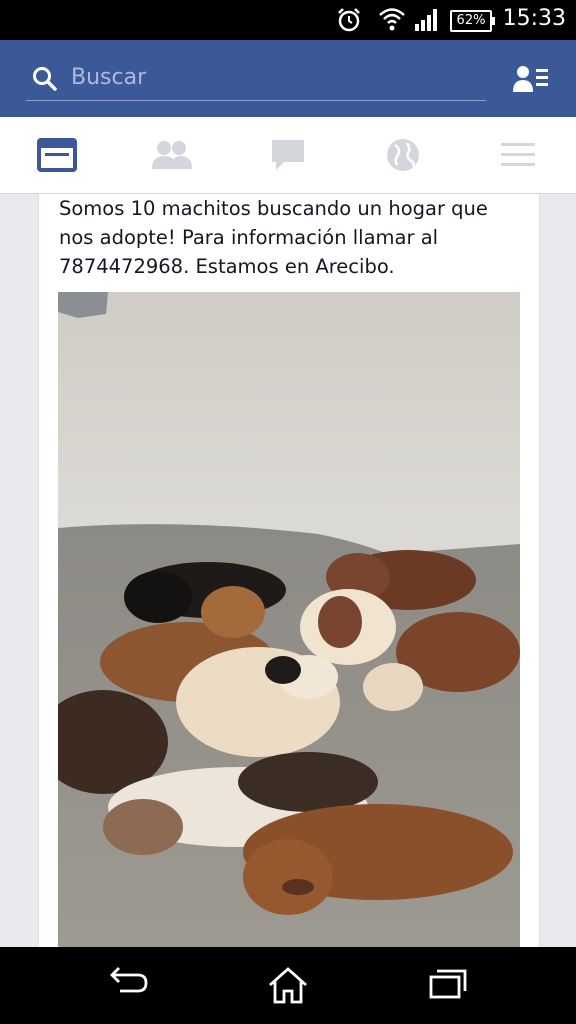 This screenshot has height=1024, width=576. I want to click on tab-notifications, so click(403, 155).